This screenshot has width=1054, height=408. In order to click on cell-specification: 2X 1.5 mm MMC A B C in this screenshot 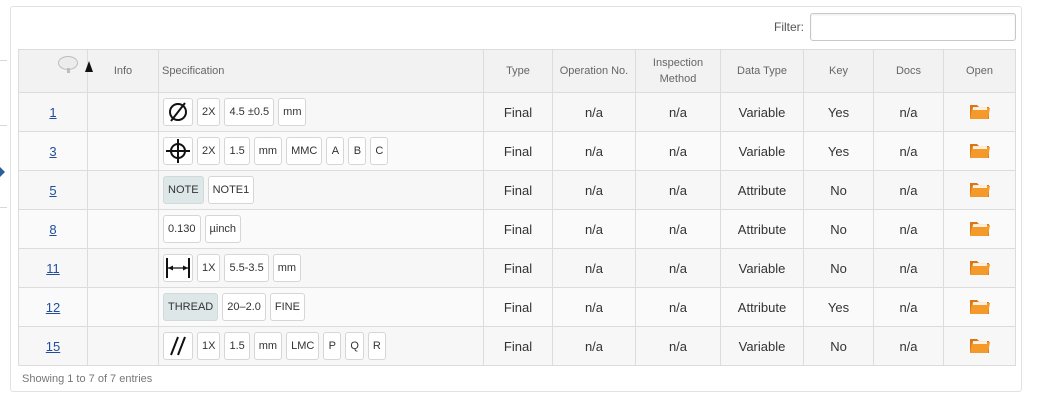, I will do `click(321, 151)`.